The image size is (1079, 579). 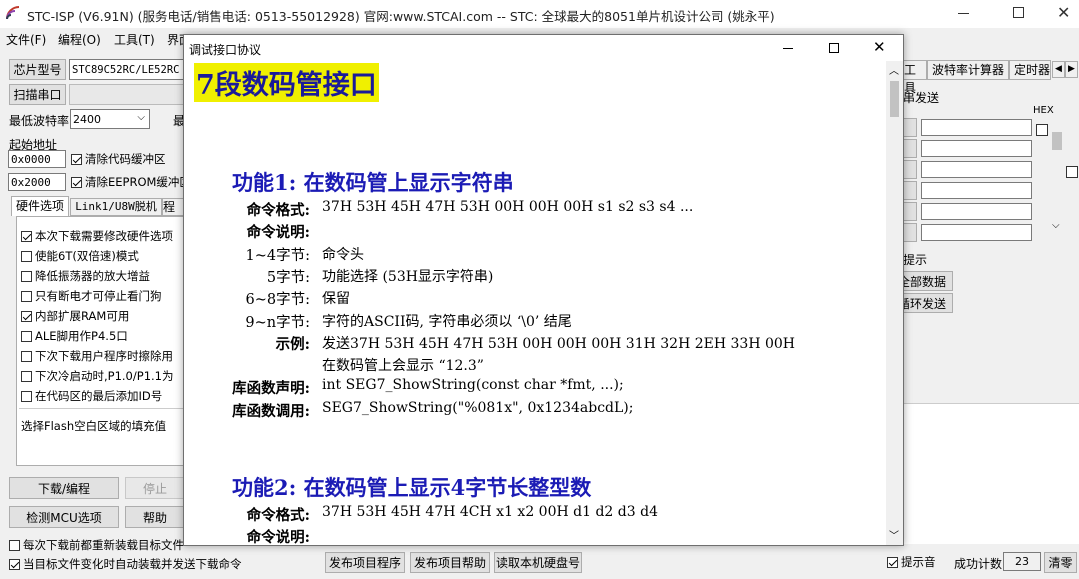 I want to click on publish-help-button: 发布项目帮助, so click(x=450, y=562).